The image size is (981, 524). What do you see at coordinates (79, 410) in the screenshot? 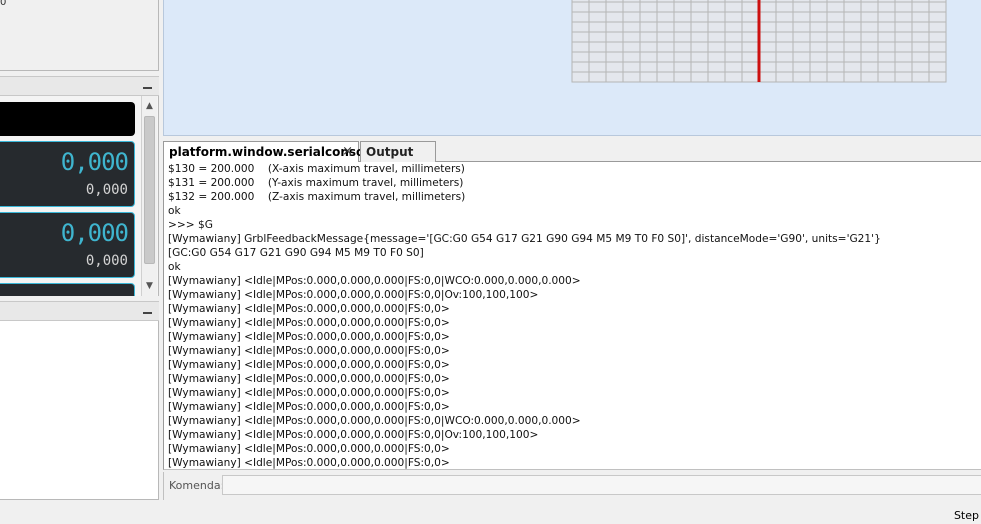
I see `second-panel-body` at bounding box center [79, 410].